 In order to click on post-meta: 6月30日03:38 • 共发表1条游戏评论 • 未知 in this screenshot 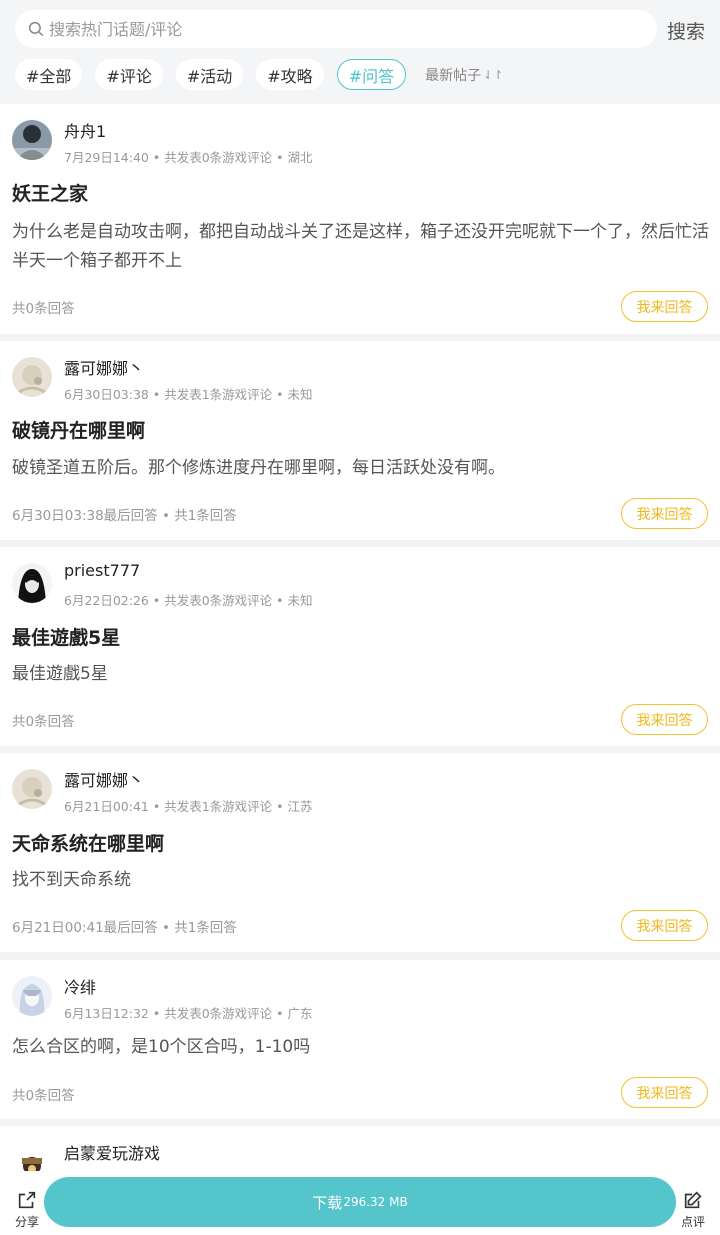, I will do `click(188, 394)`.